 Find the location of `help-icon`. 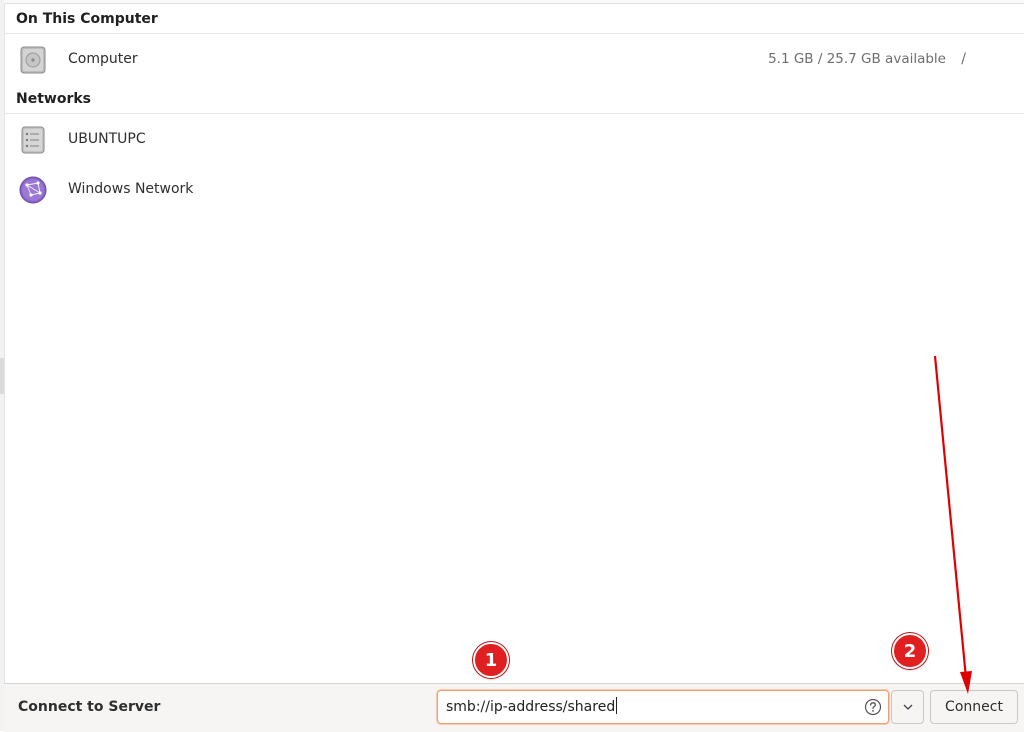

help-icon is located at coordinates (873, 707).